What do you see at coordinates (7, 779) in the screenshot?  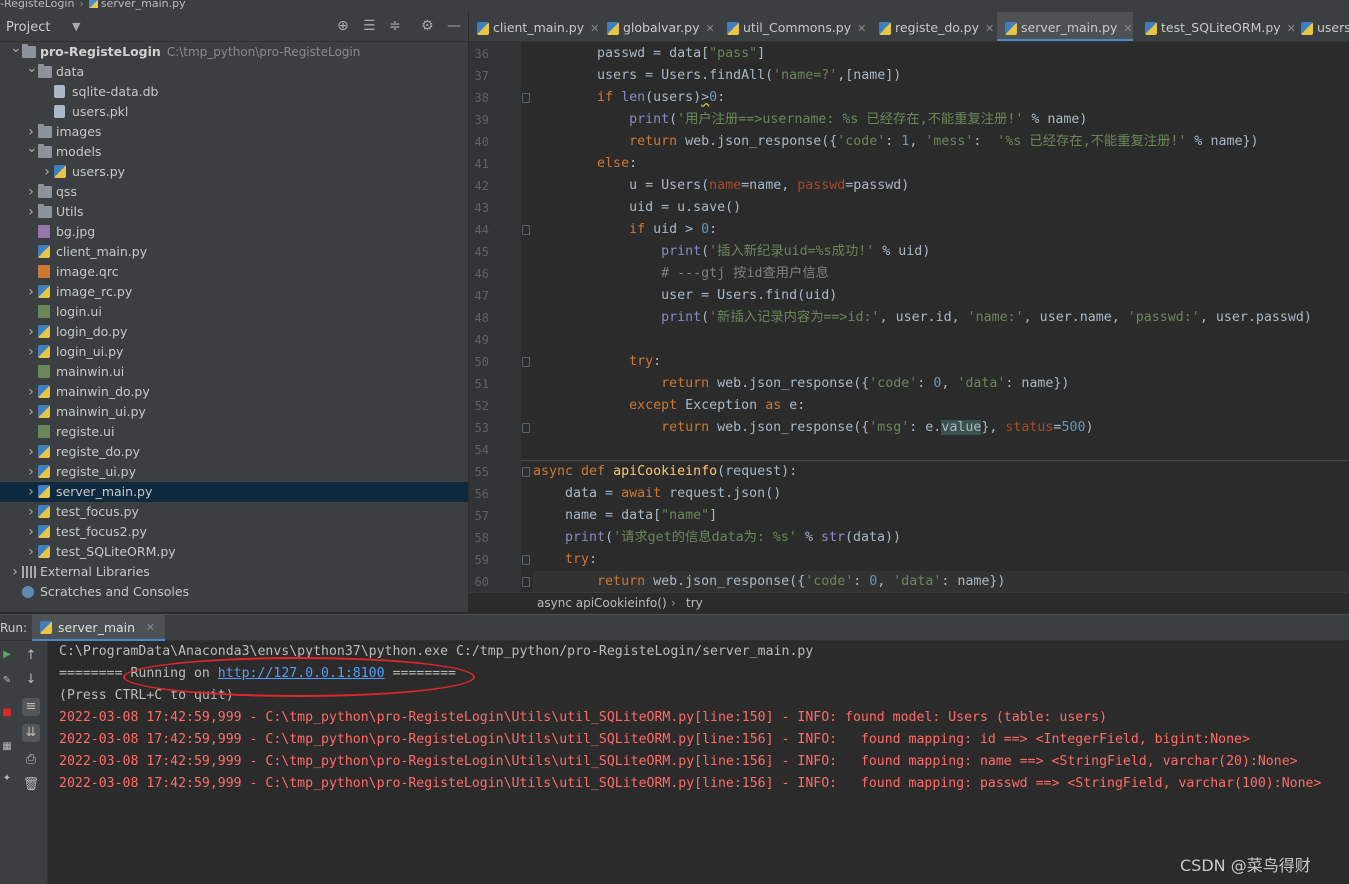 I see `pin-icon: ✦` at bounding box center [7, 779].